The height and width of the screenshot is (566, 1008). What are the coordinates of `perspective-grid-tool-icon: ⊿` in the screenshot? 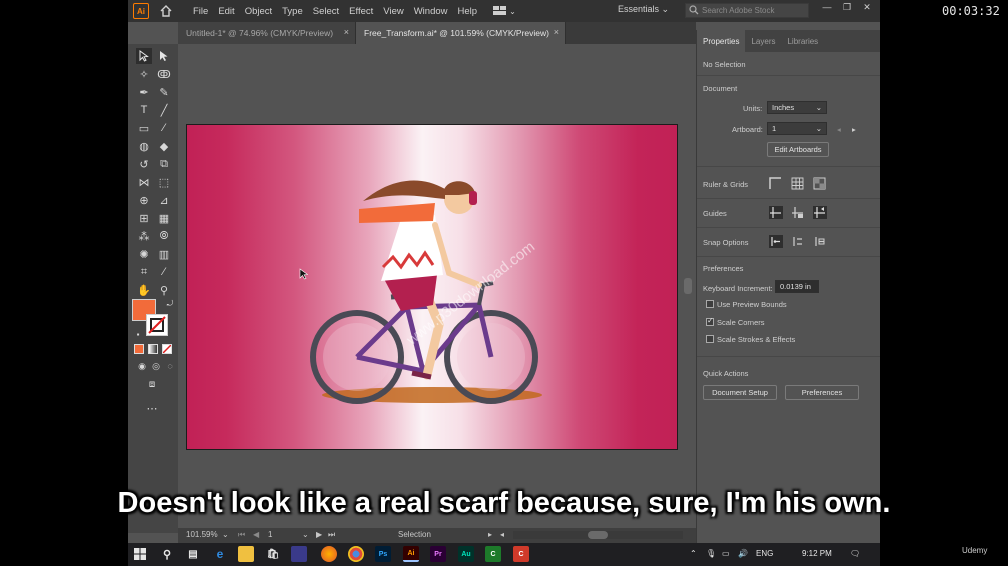 It's located at (164, 200).